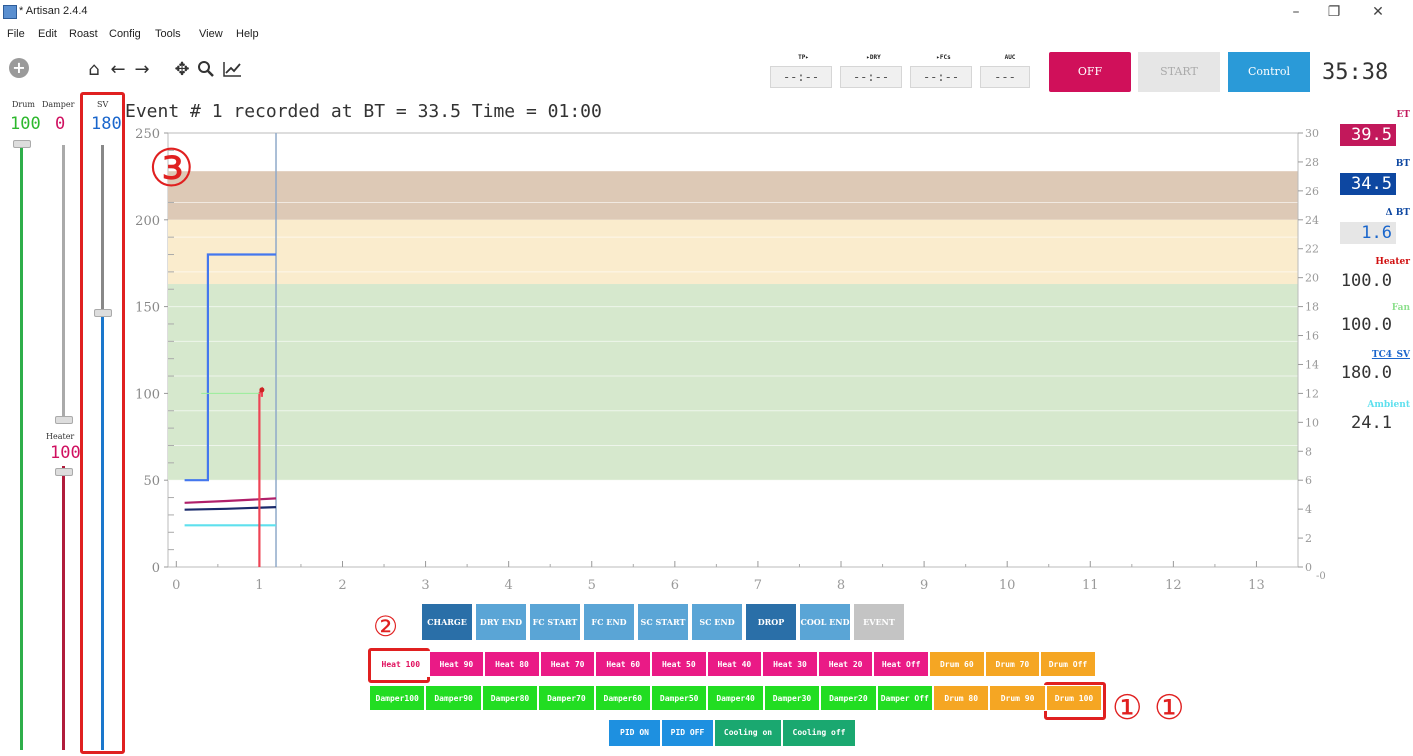 This screenshot has width=1413, height=756. Describe the element at coordinates (679, 664) in the screenshot. I see `custom-button-heat-50: Heat 50` at that location.